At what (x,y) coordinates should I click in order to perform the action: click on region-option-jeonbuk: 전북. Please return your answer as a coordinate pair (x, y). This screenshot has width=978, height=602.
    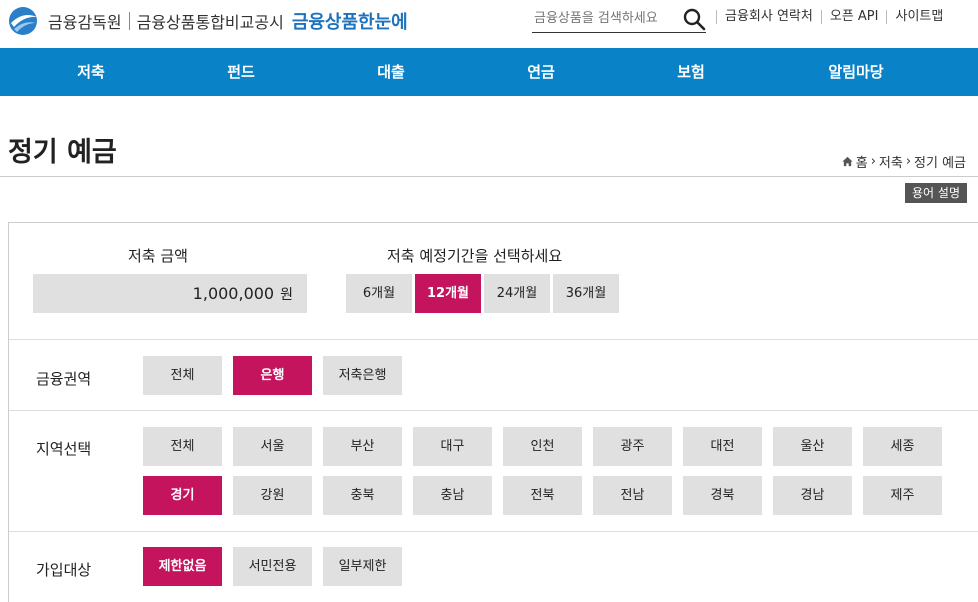
    Looking at the image, I should click on (542, 495).